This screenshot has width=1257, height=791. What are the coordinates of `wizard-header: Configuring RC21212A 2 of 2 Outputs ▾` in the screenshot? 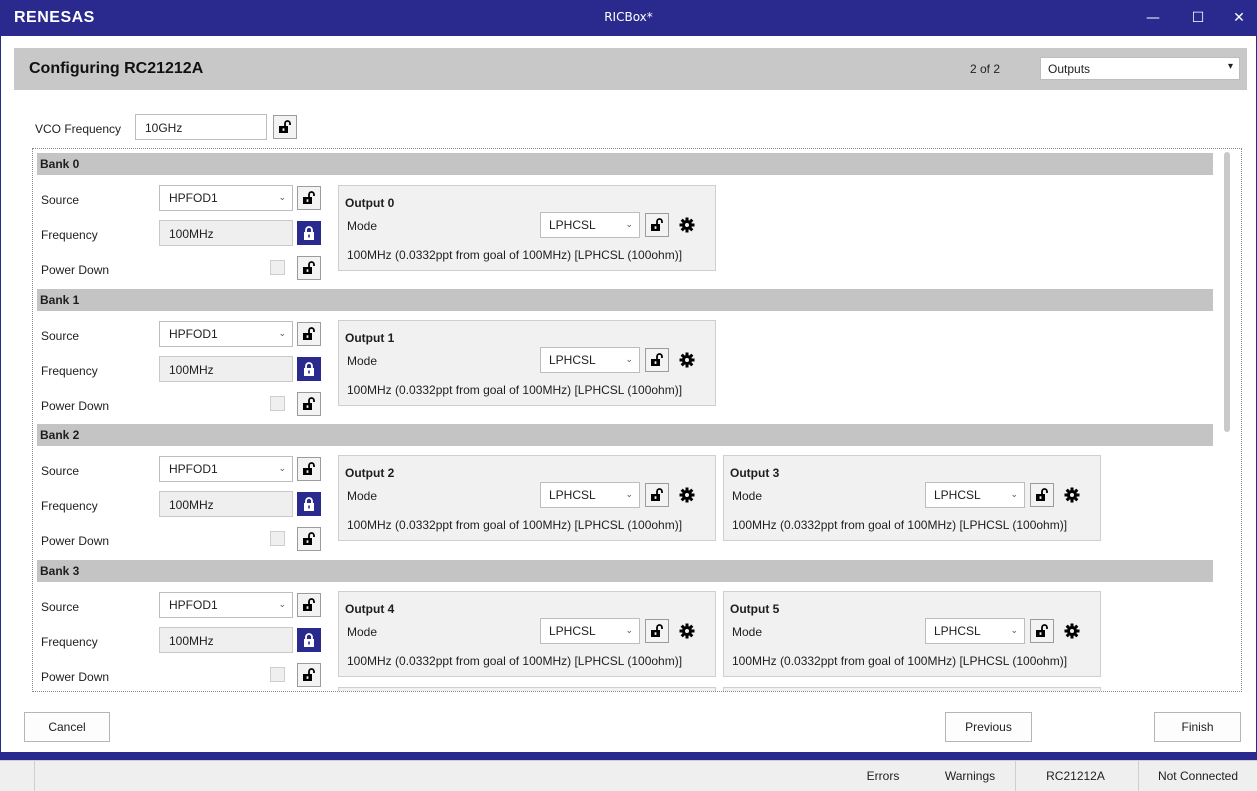 It's located at (630, 69).